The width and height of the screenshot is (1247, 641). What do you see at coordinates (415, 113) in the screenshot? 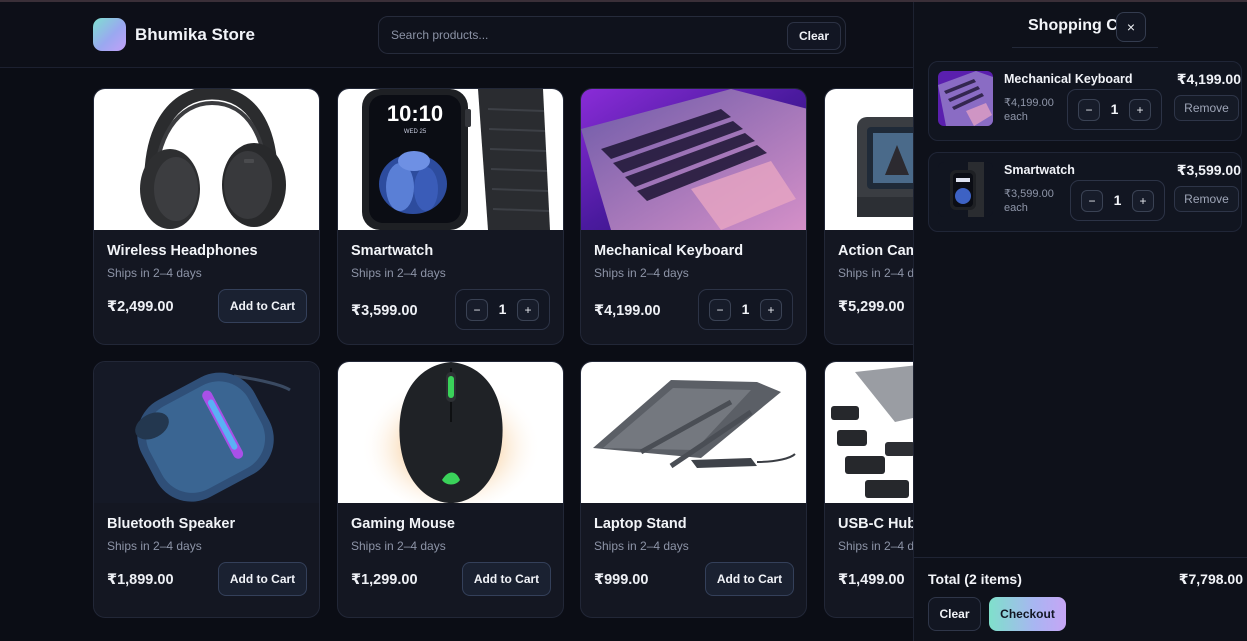
I see `watch-time: 10:10` at bounding box center [415, 113].